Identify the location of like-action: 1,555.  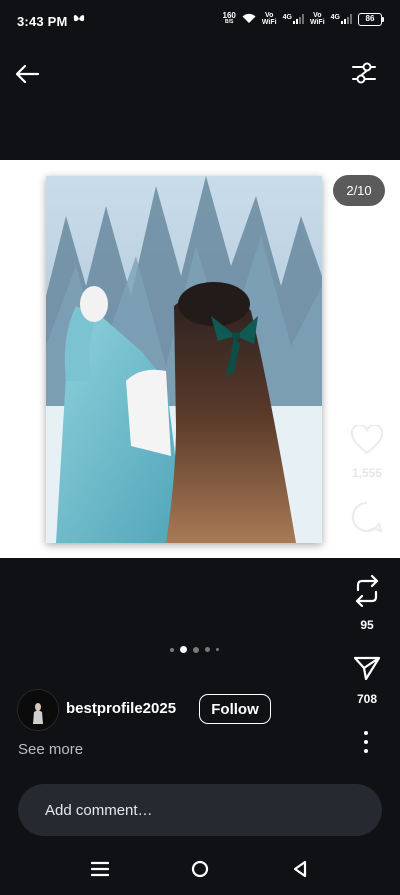
(367, 451).